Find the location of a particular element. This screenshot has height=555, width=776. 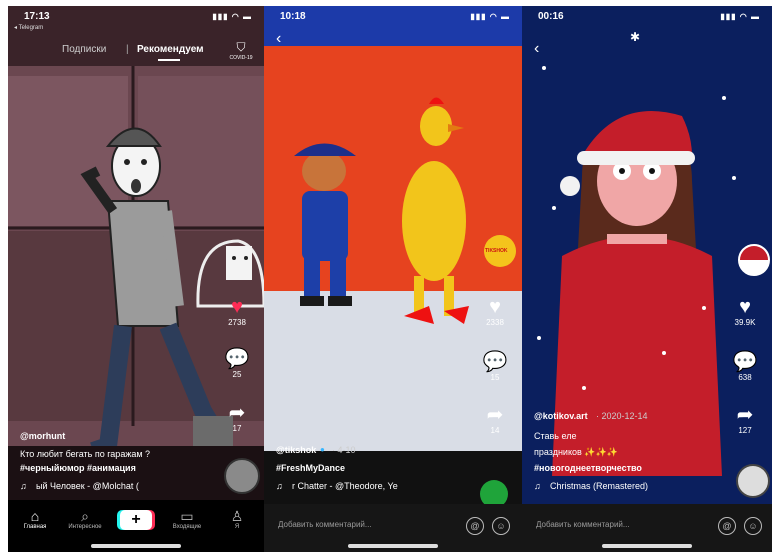

nav-profile: ♙ Я is located at coordinates (237, 519).